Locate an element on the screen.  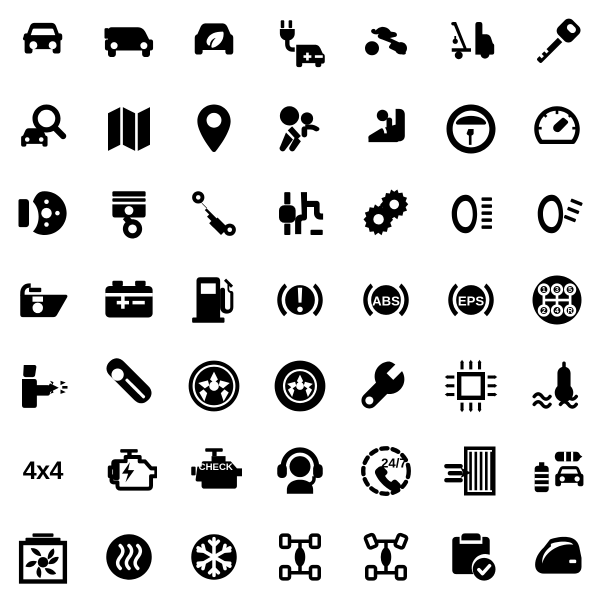
eps-label: EPS is located at coordinates (471, 300).